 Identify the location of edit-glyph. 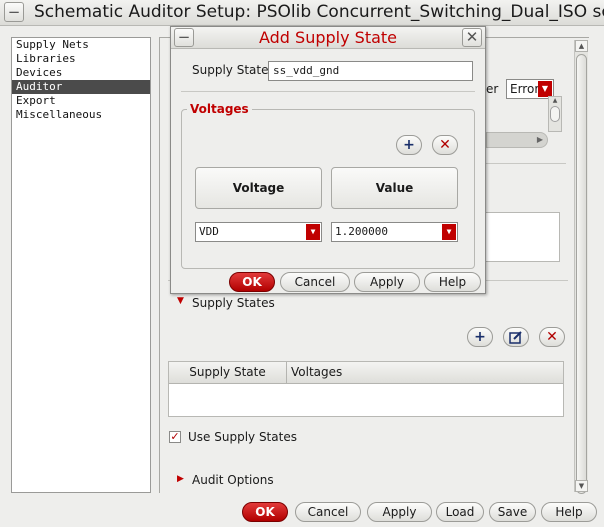
(515, 337).